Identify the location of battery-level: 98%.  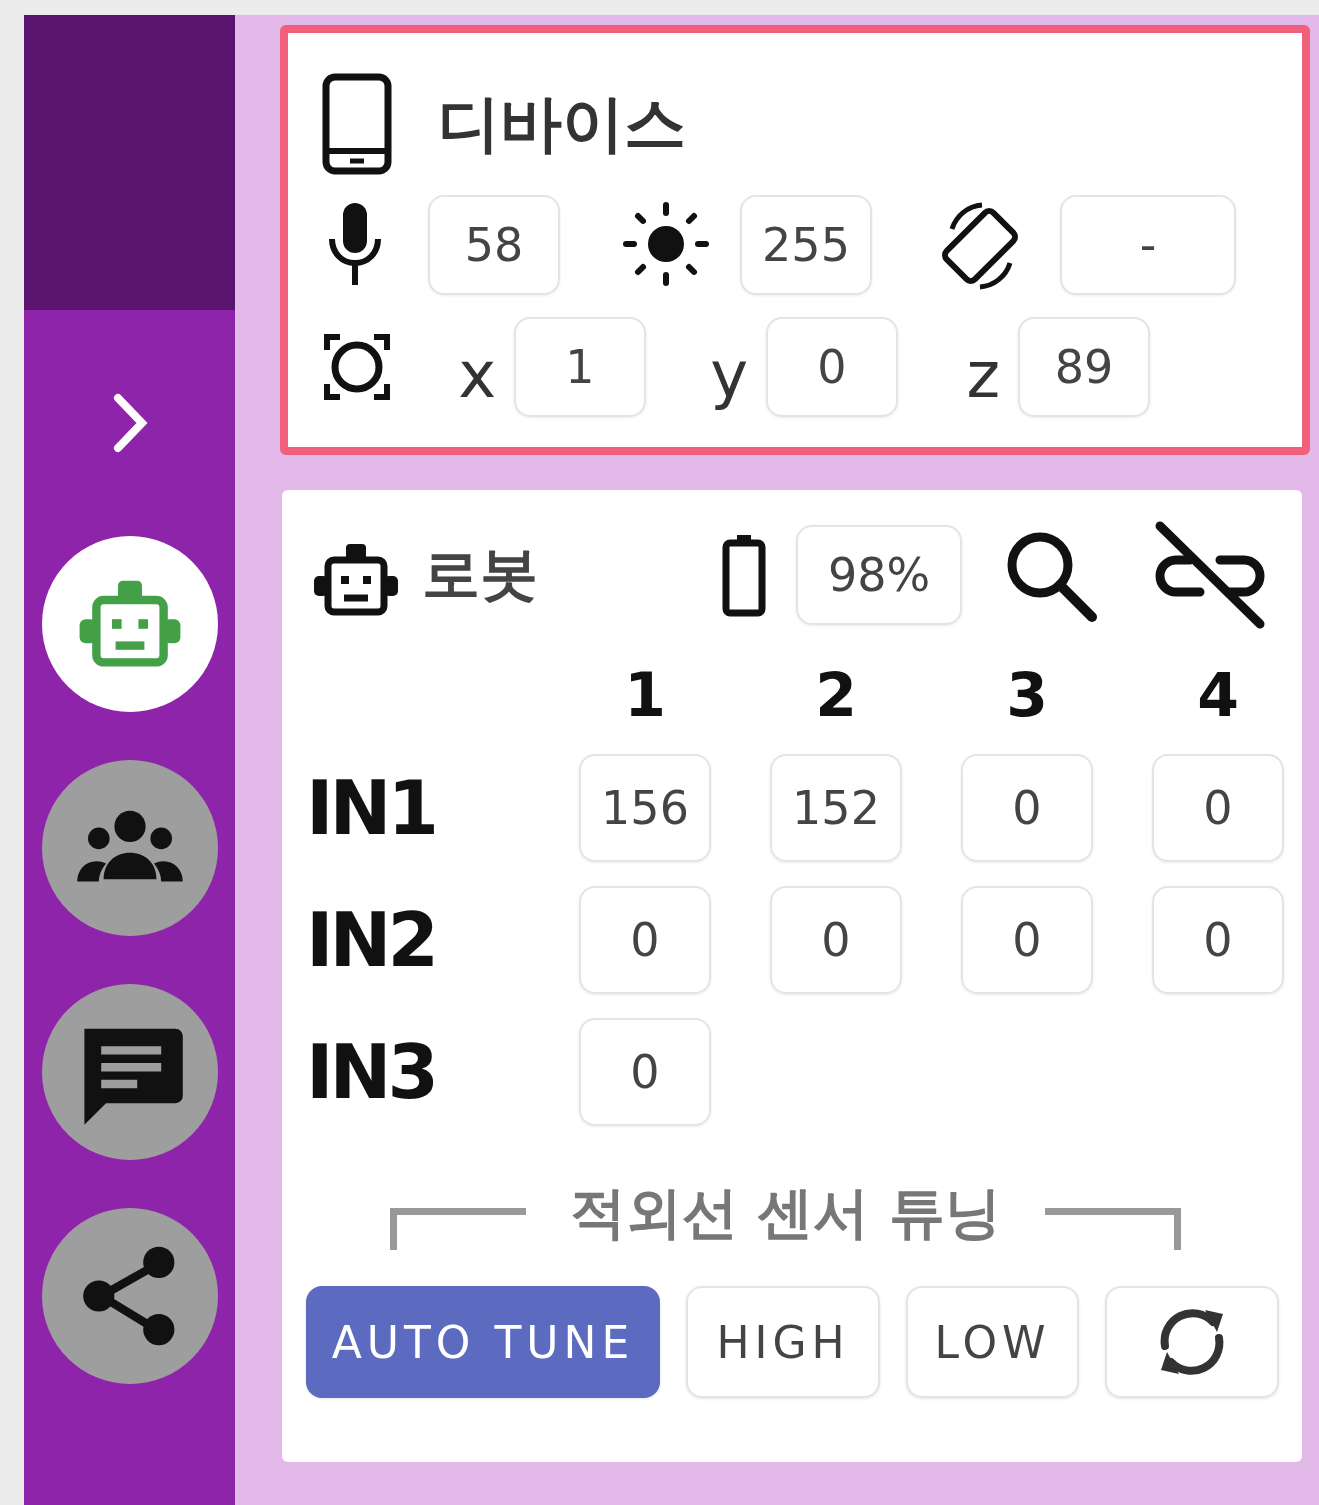
(879, 575).